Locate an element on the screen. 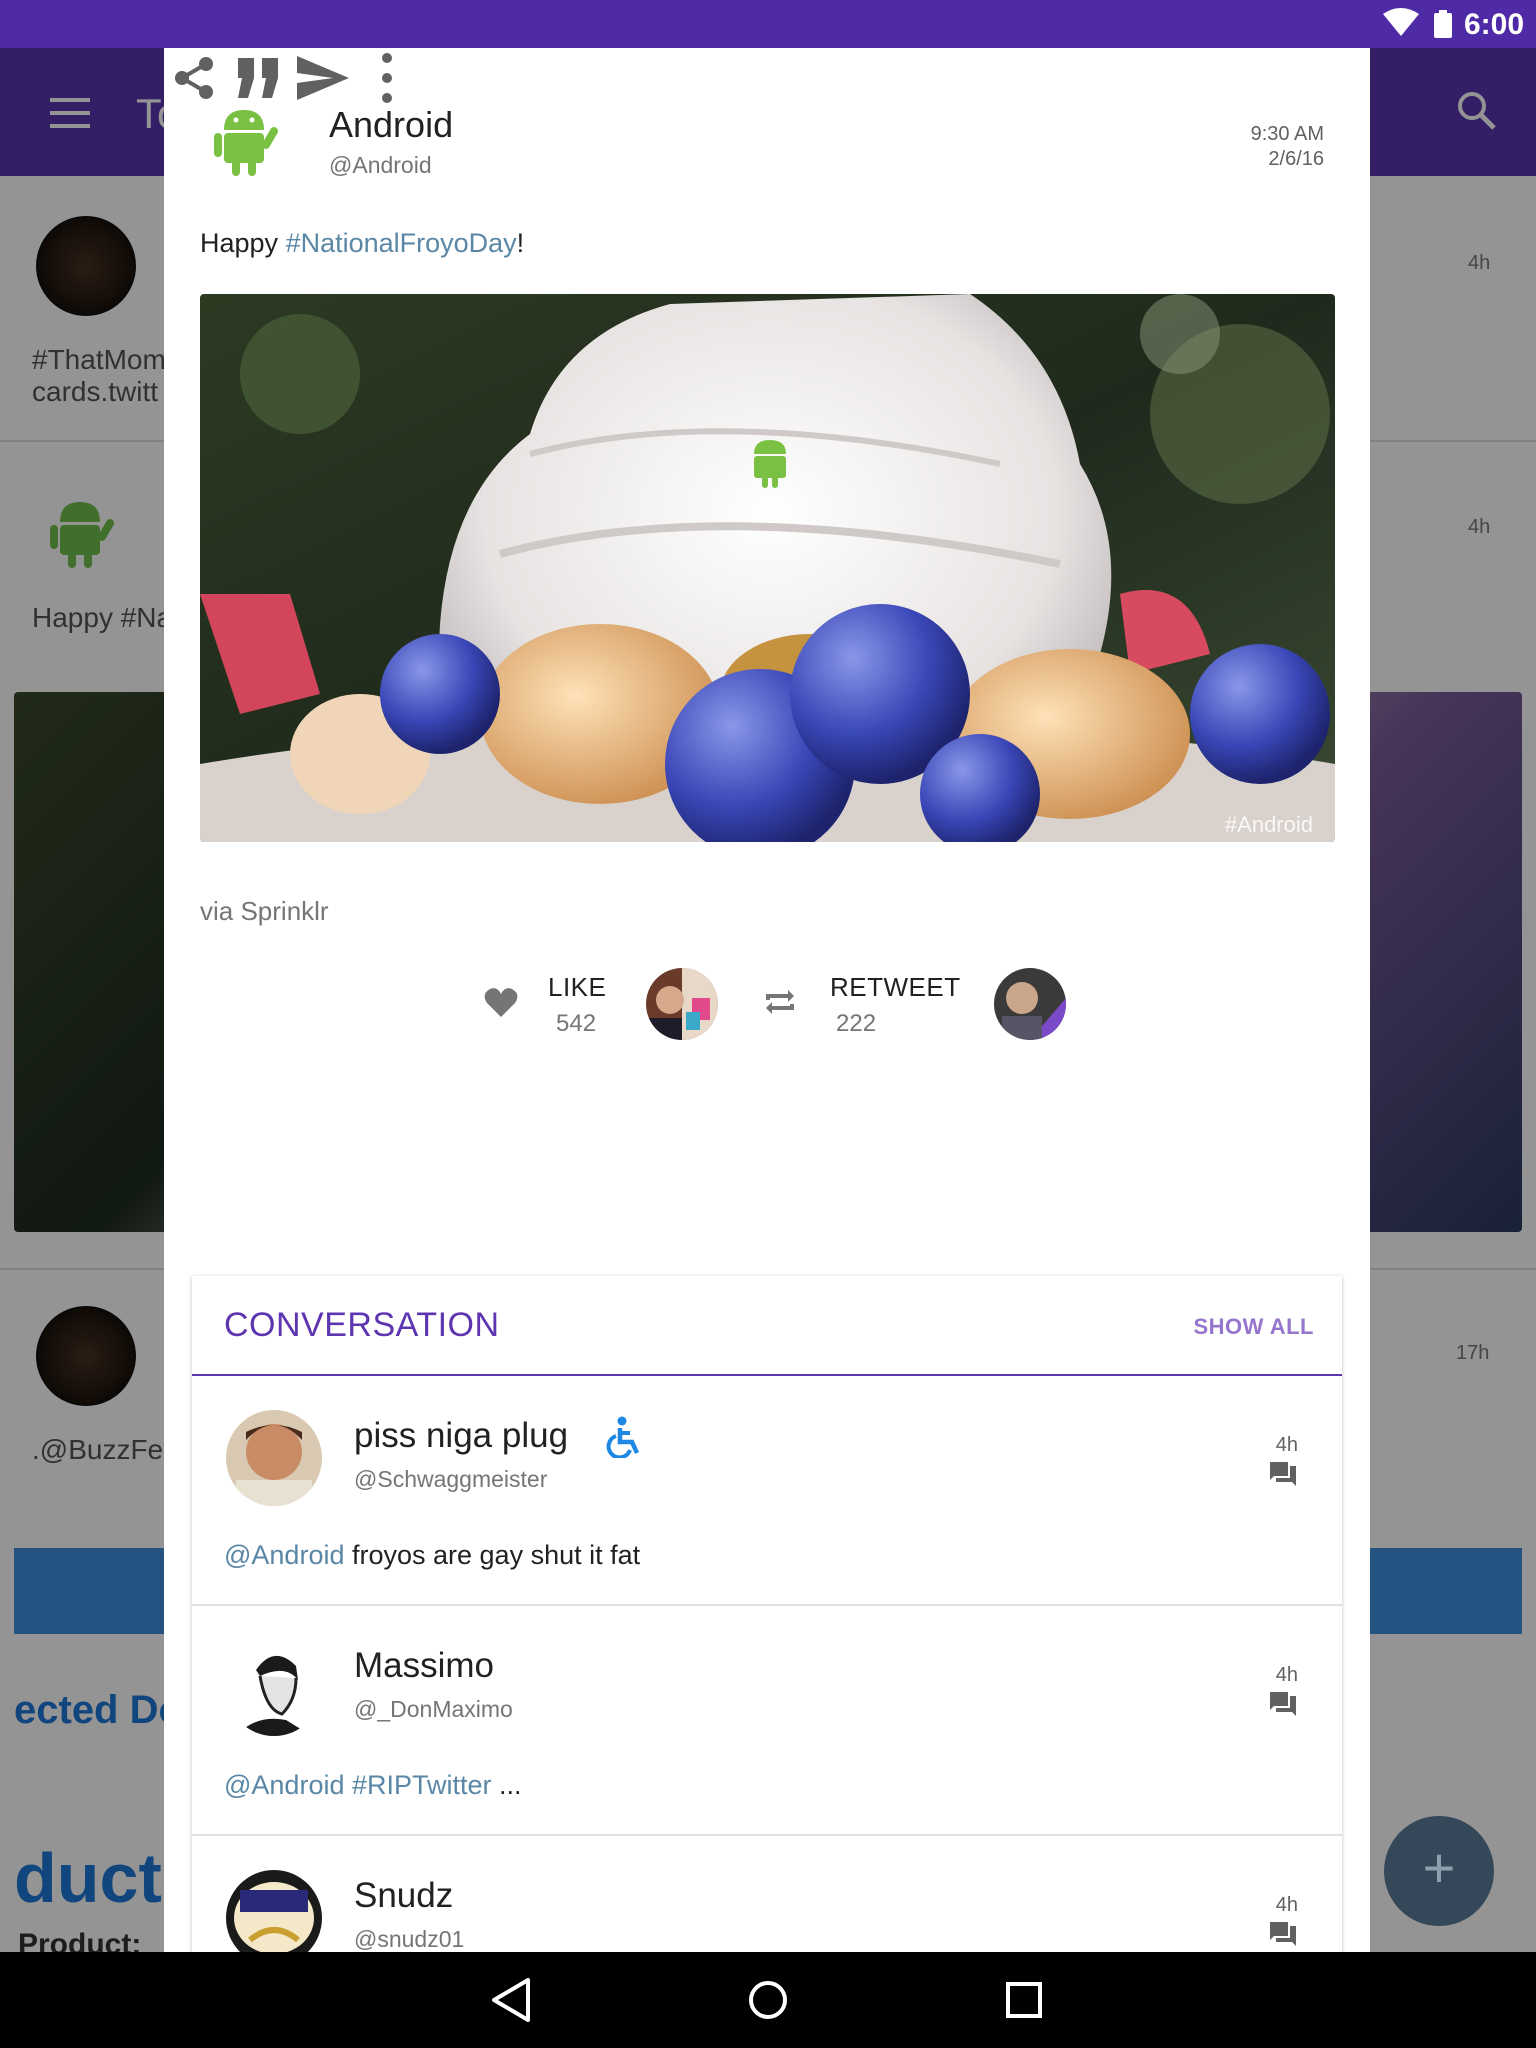 The width and height of the screenshot is (1536, 2048). status-time: 6:00 is located at coordinates (1493, 24).